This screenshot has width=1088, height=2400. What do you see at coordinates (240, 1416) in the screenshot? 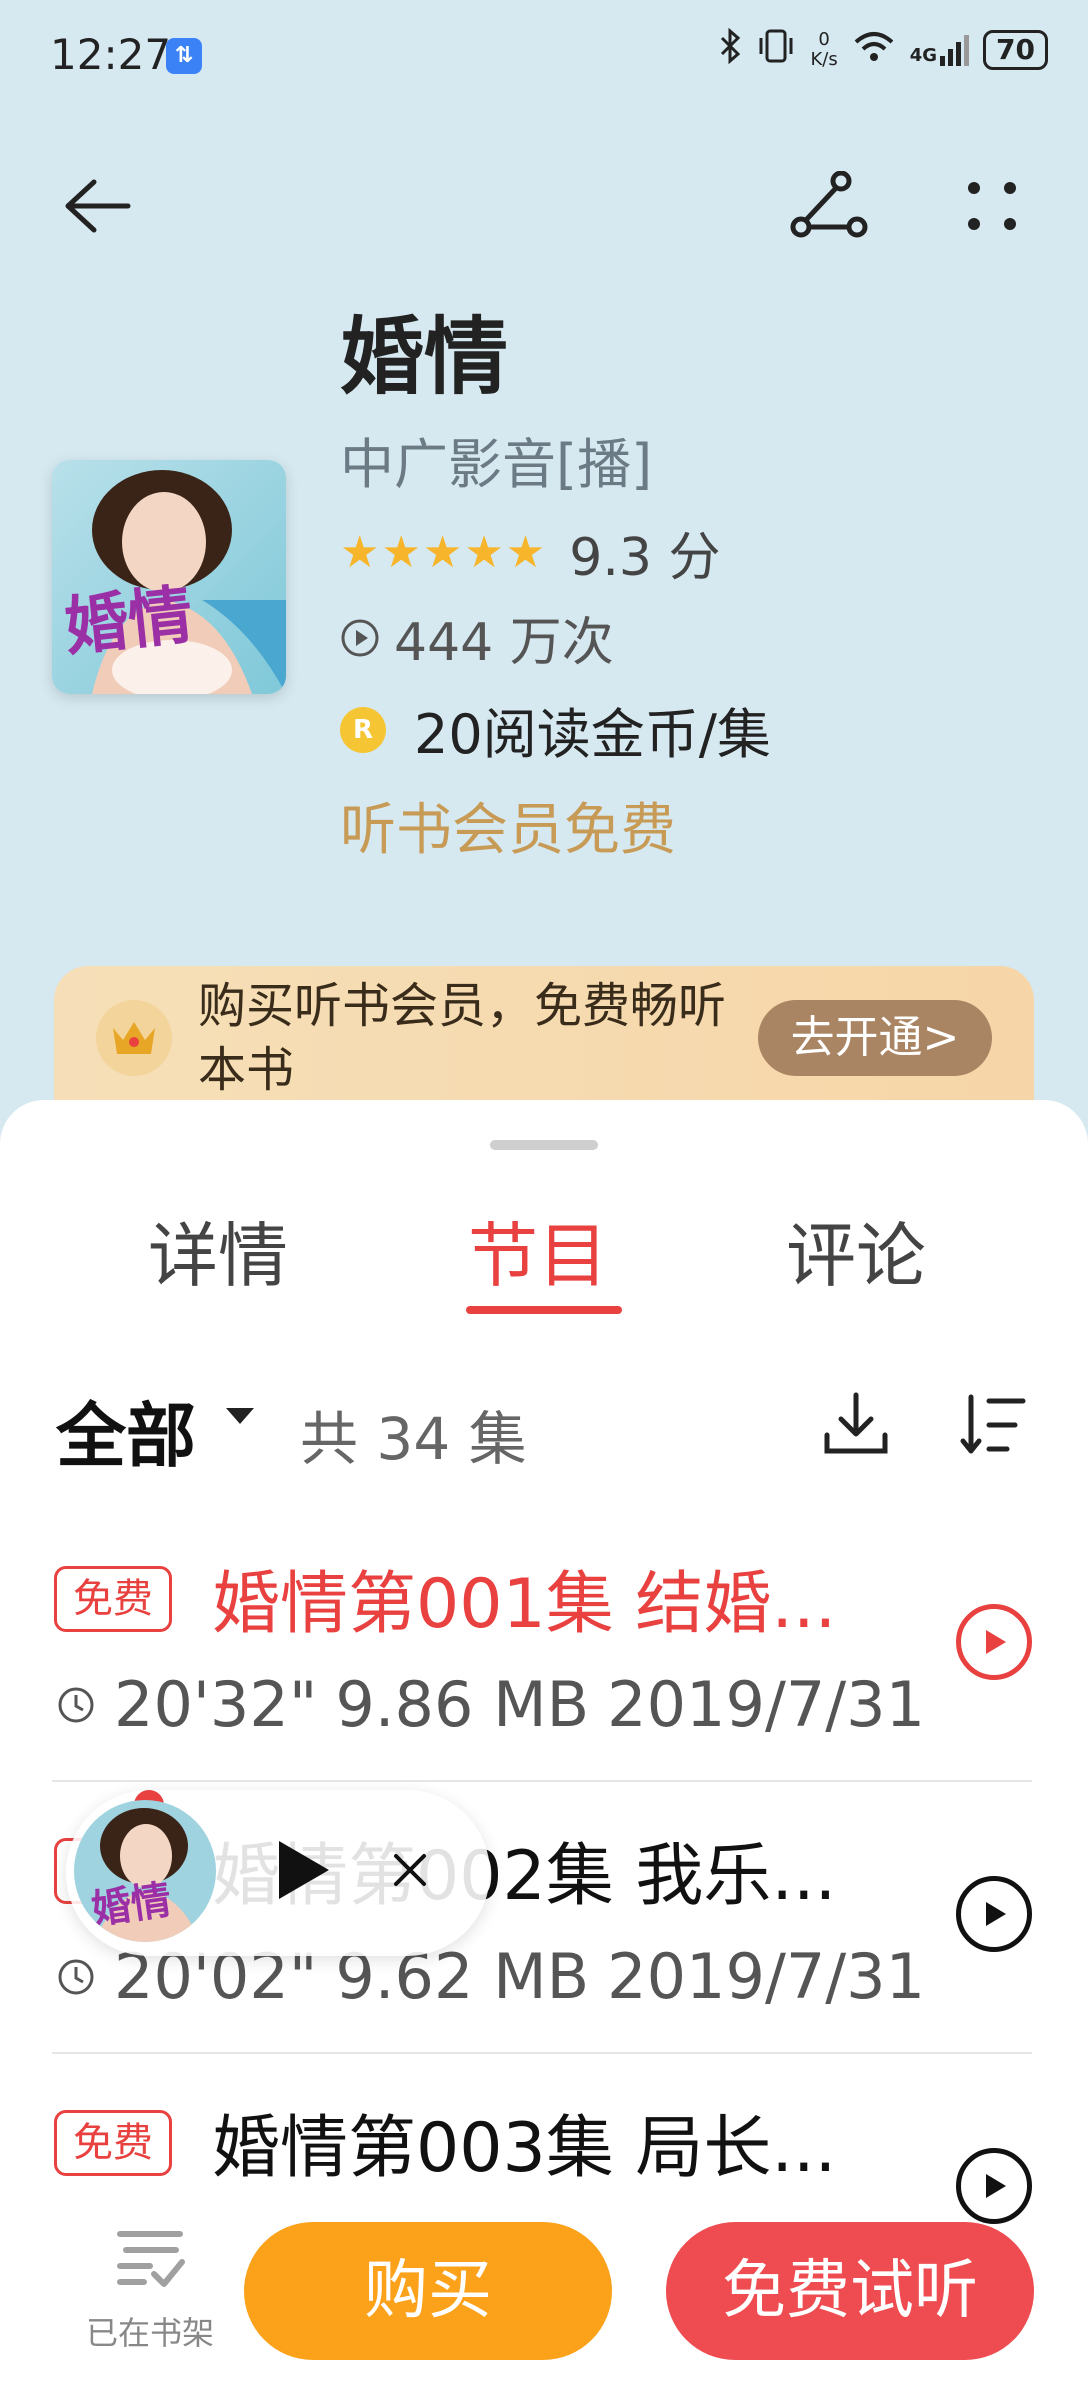
I see `chevron-down-icon` at bounding box center [240, 1416].